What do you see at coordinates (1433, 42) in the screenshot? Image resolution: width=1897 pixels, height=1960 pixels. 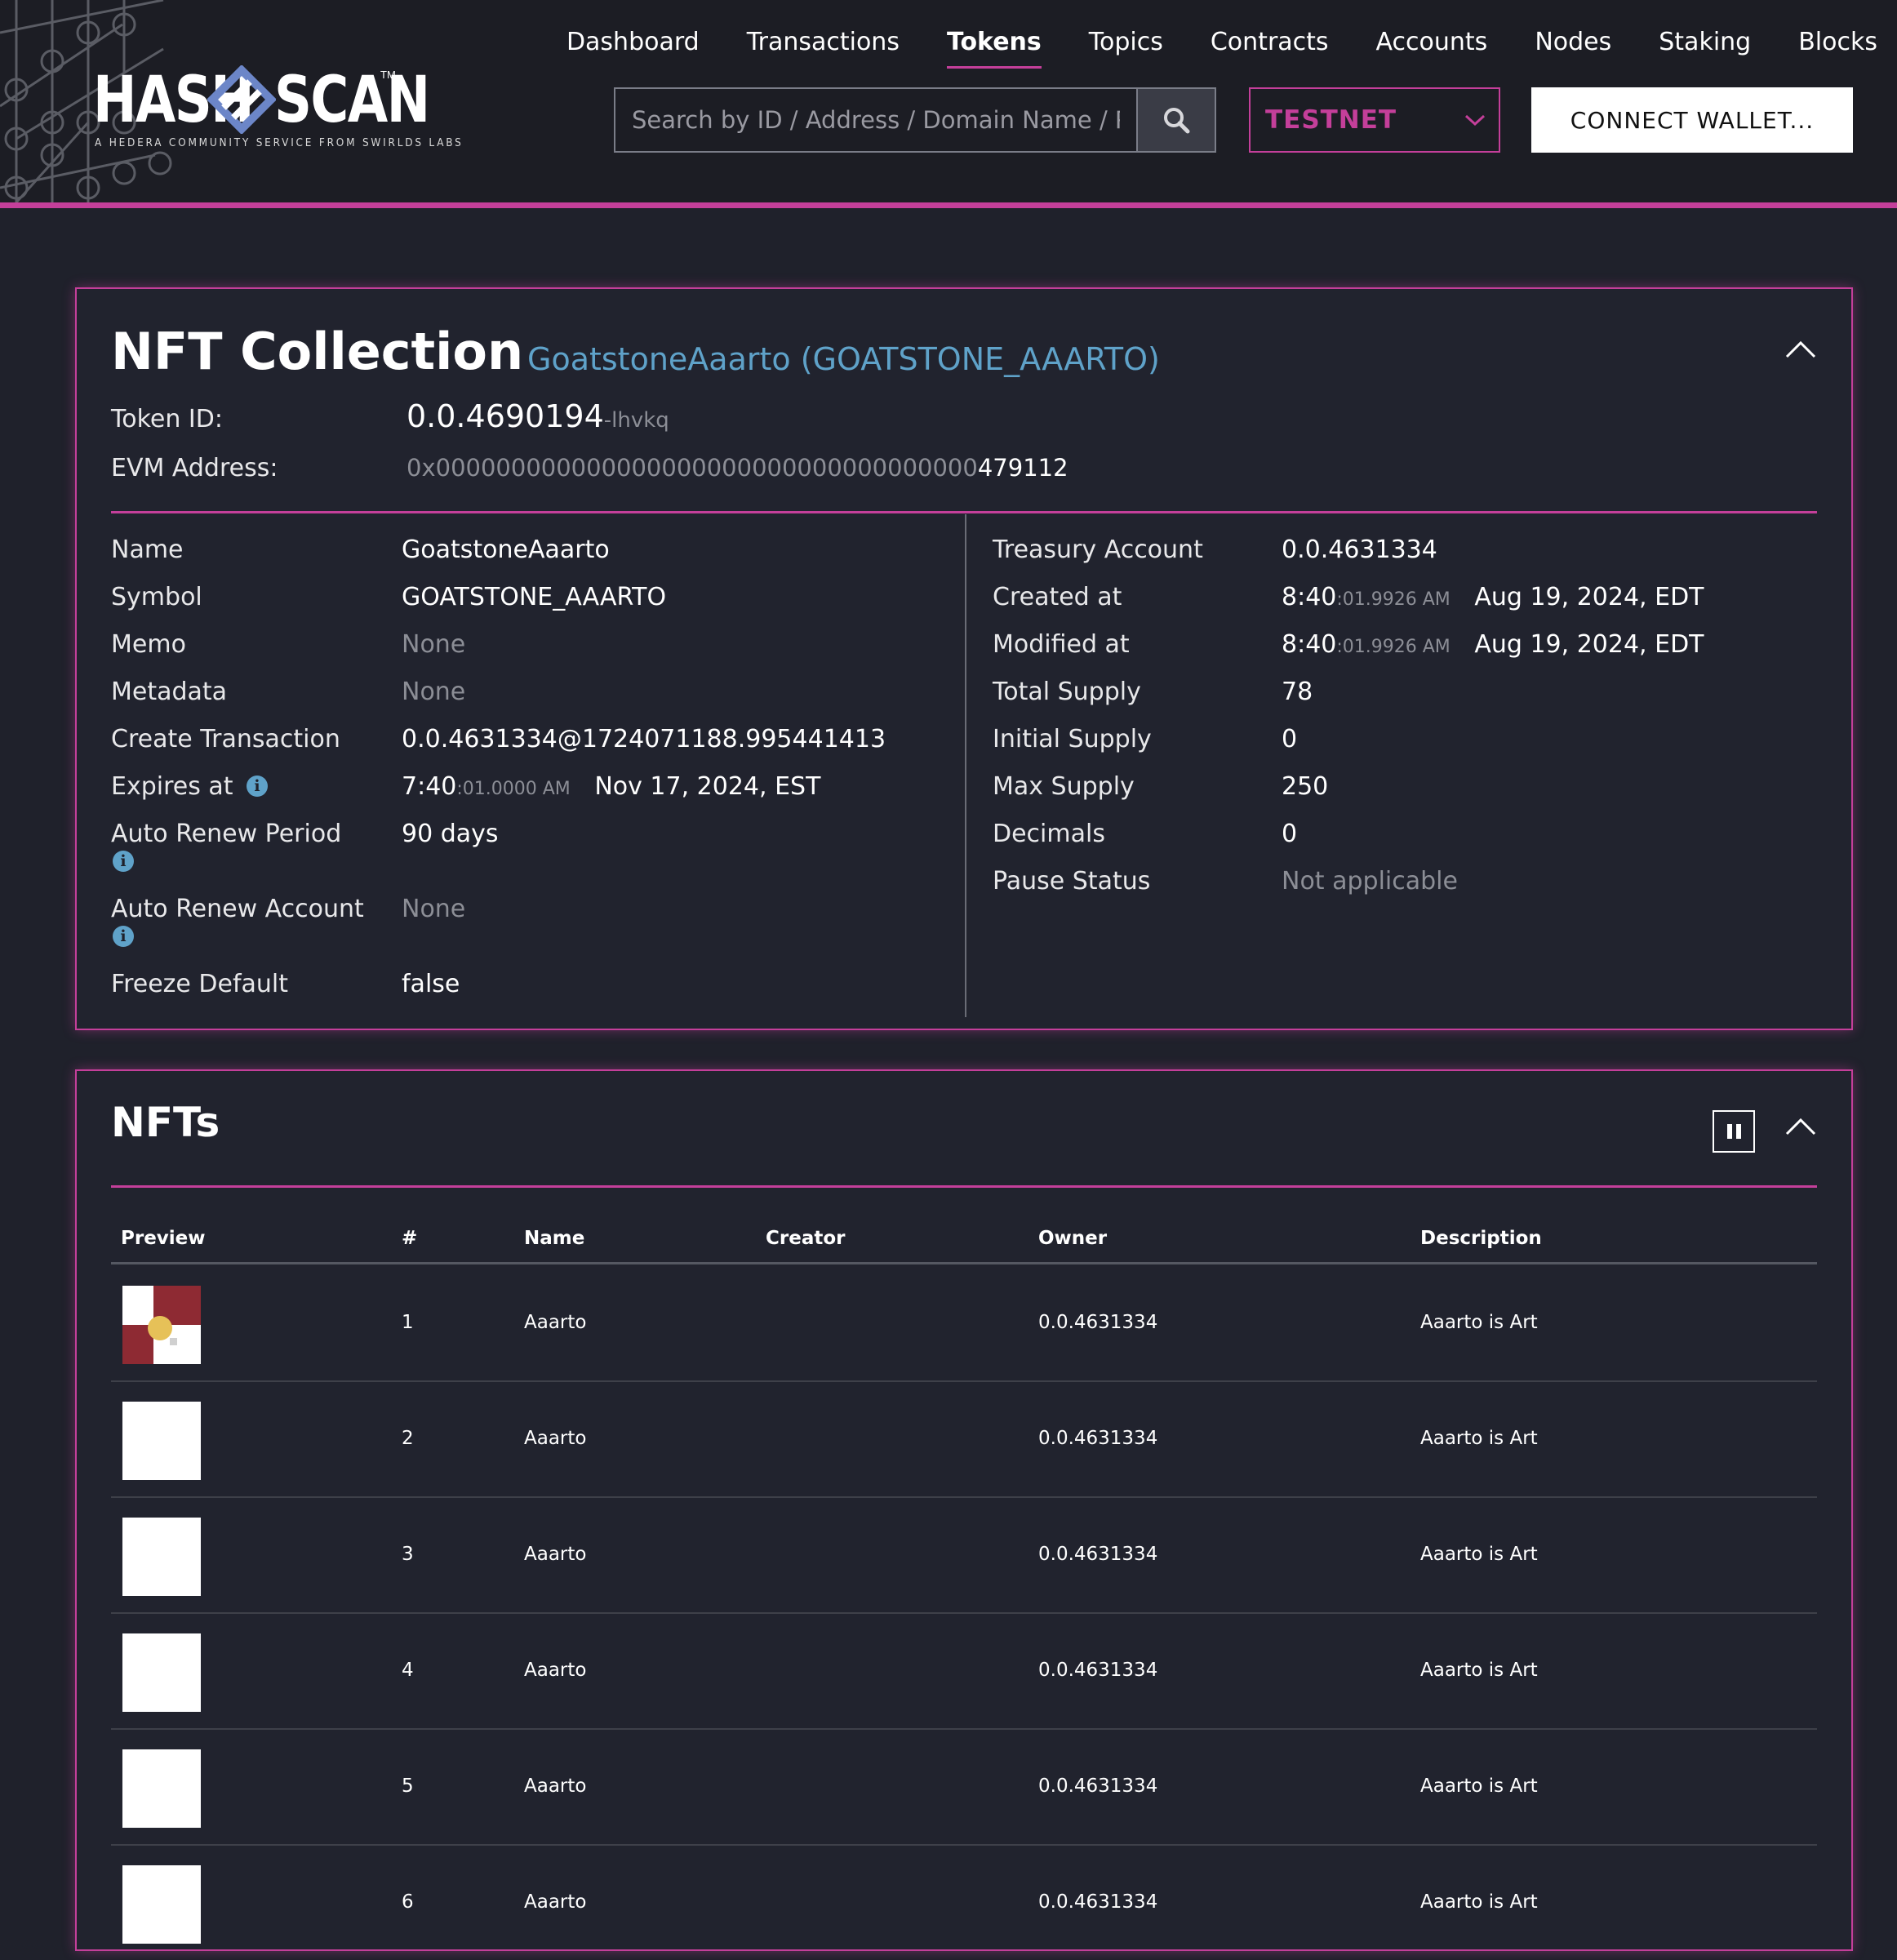 I see `nav-accounts: Accounts` at bounding box center [1433, 42].